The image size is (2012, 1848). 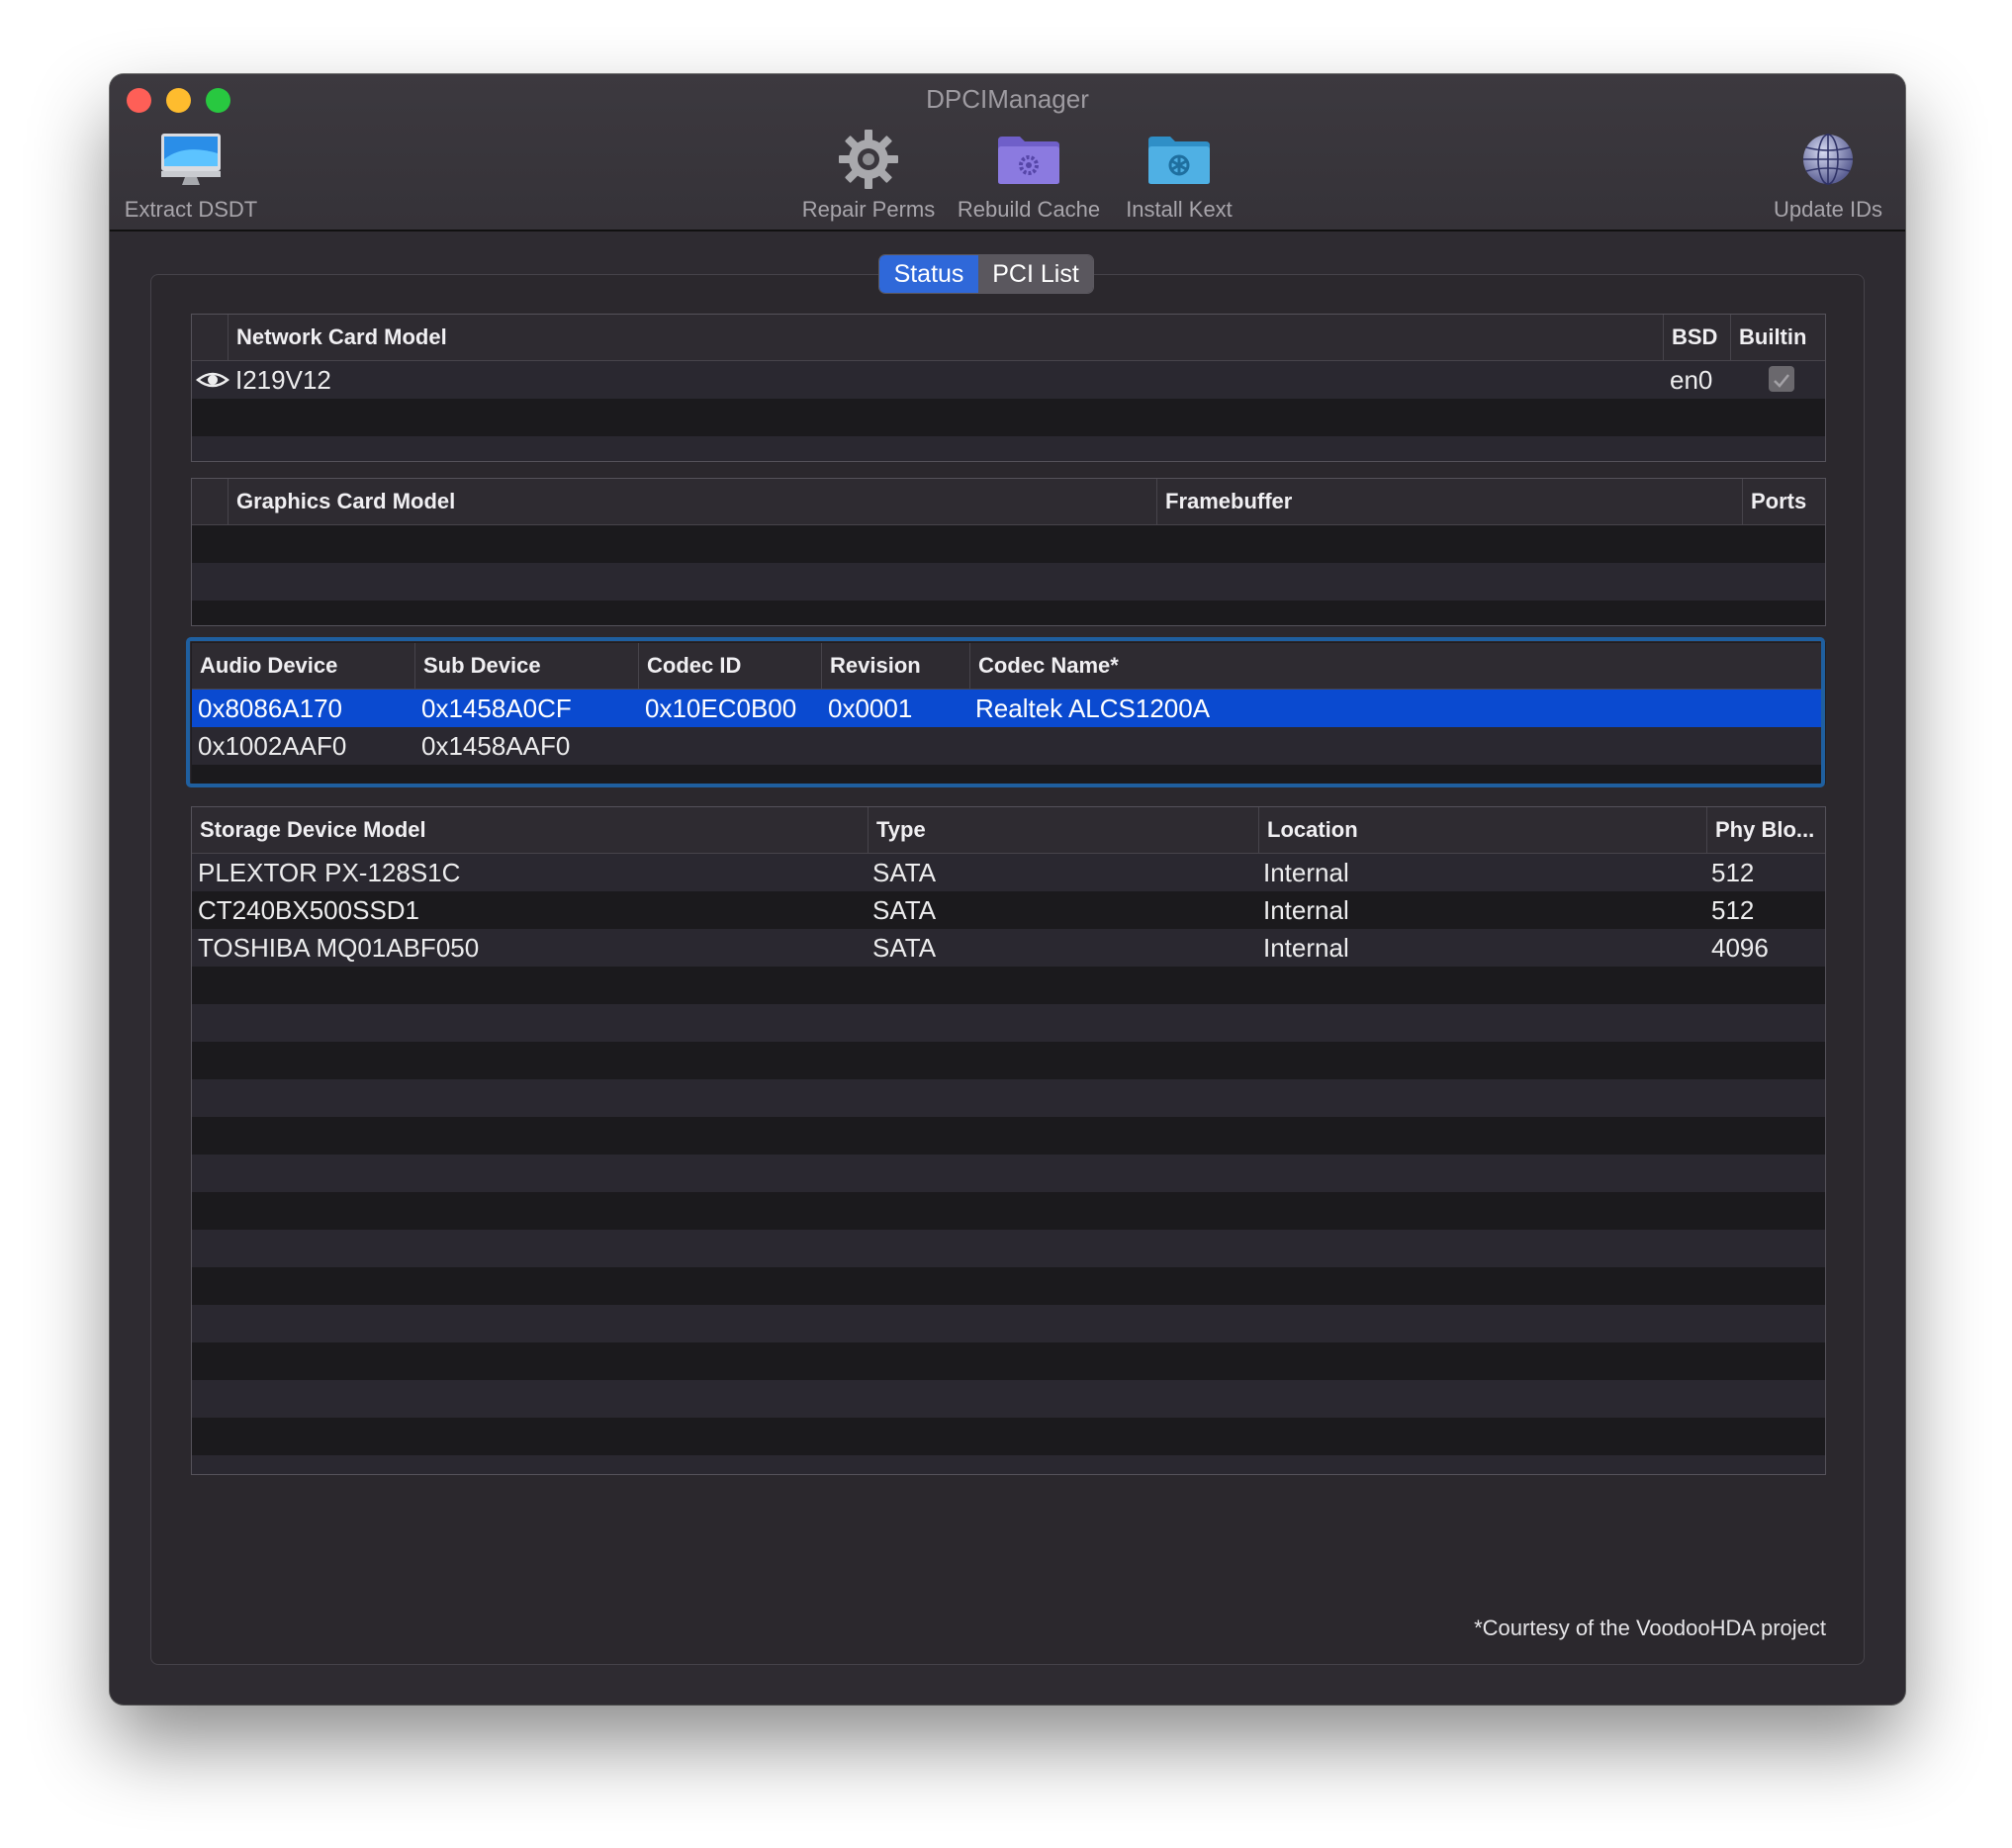 What do you see at coordinates (868, 159) in the screenshot?
I see `gear-icon` at bounding box center [868, 159].